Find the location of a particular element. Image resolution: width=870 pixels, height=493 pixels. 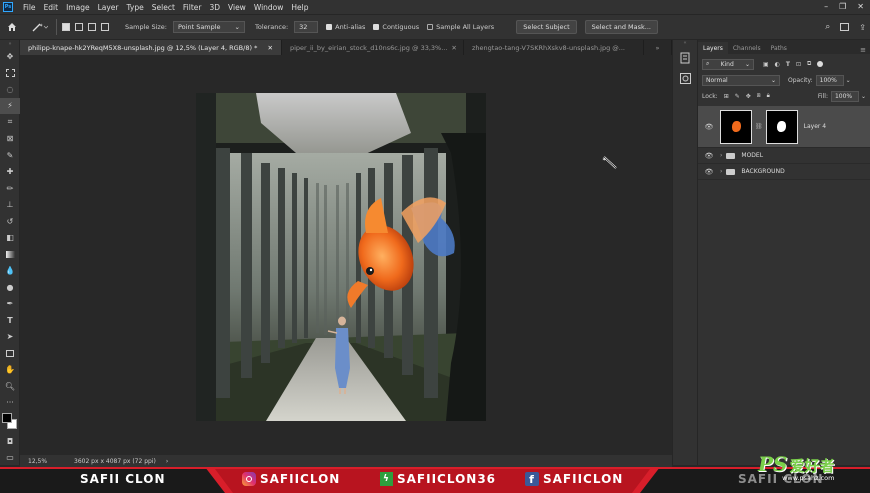

filter-adjustment-icon: ◐ is located at coordinates (777, 64).